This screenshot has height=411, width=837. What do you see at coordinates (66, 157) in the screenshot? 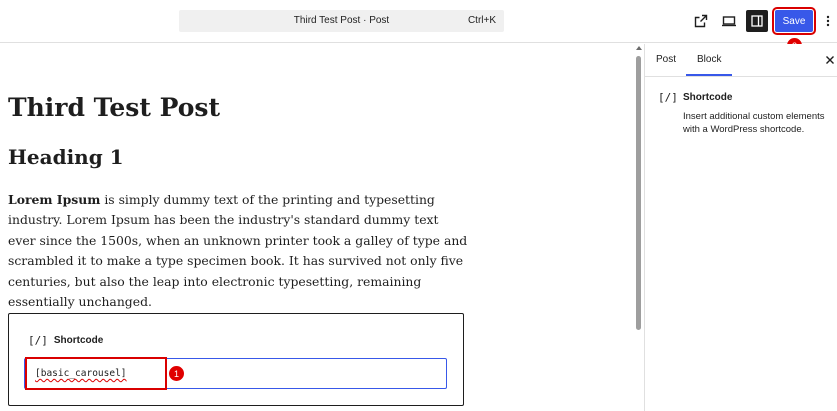
I see `heading-block: Heading 1` at bounding box center [66, 157].